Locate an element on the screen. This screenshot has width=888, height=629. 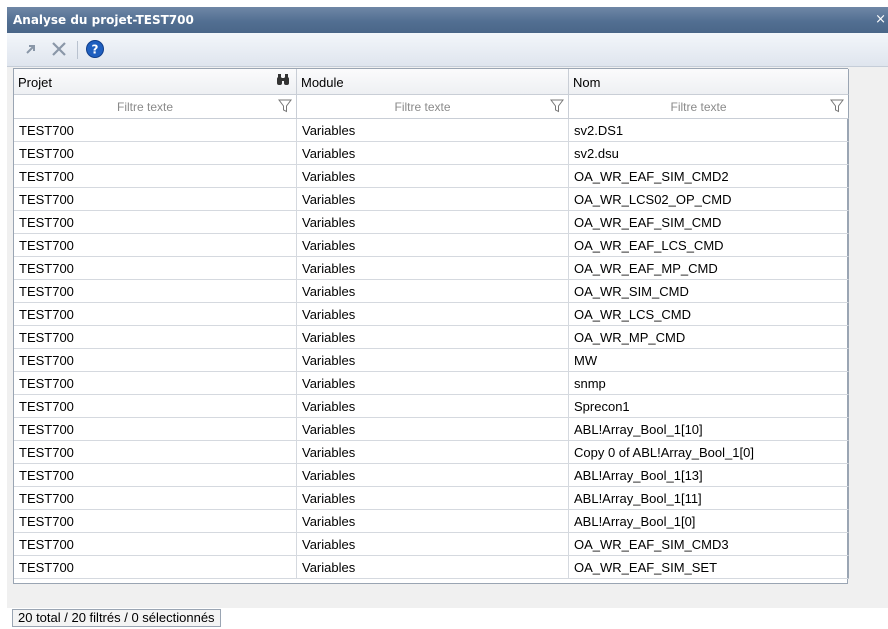
filter-nom: Filtre texte is located at coordinates (709, 107).